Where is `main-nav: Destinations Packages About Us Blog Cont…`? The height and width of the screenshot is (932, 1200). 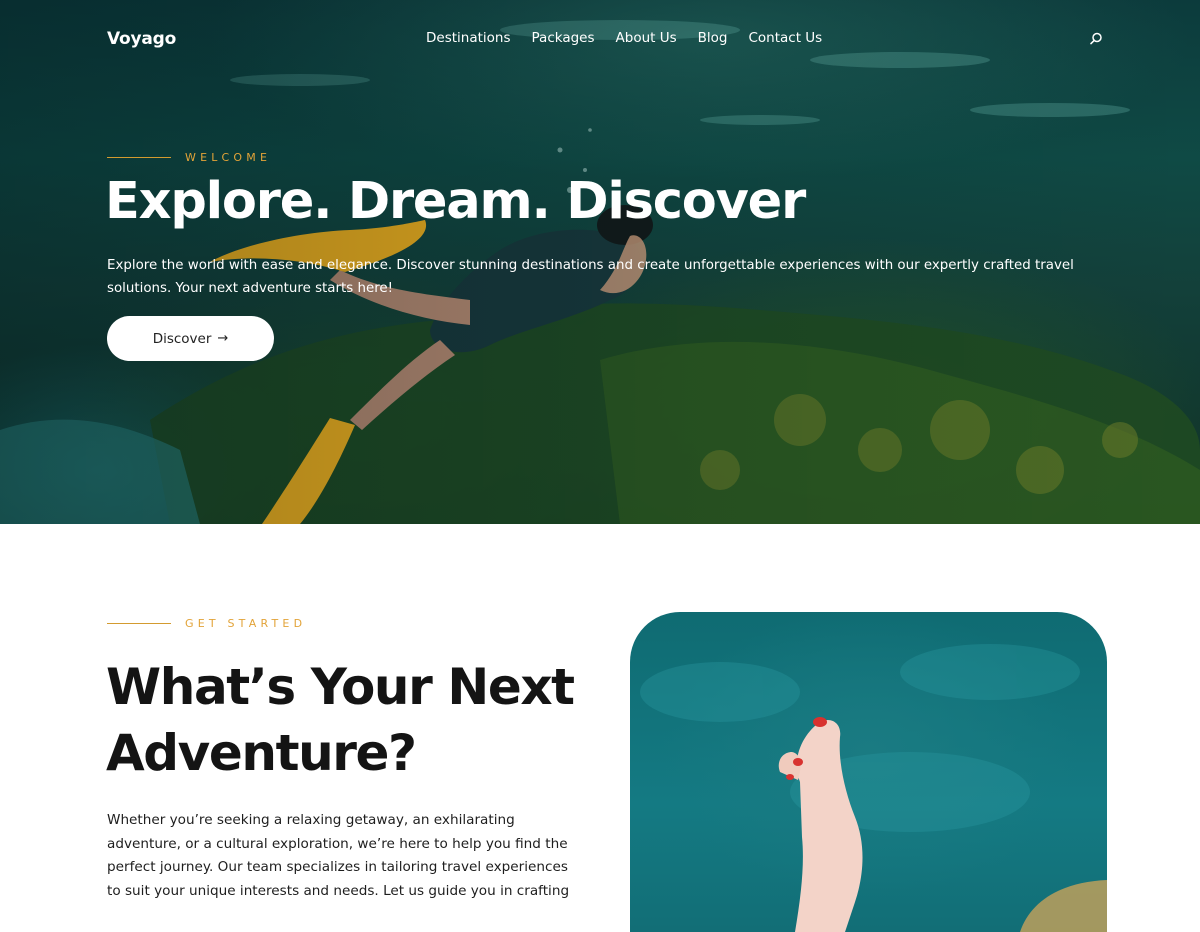
main-nav: Destinations Packages About Us Blog Cont… is located at coordinates (624, 38).